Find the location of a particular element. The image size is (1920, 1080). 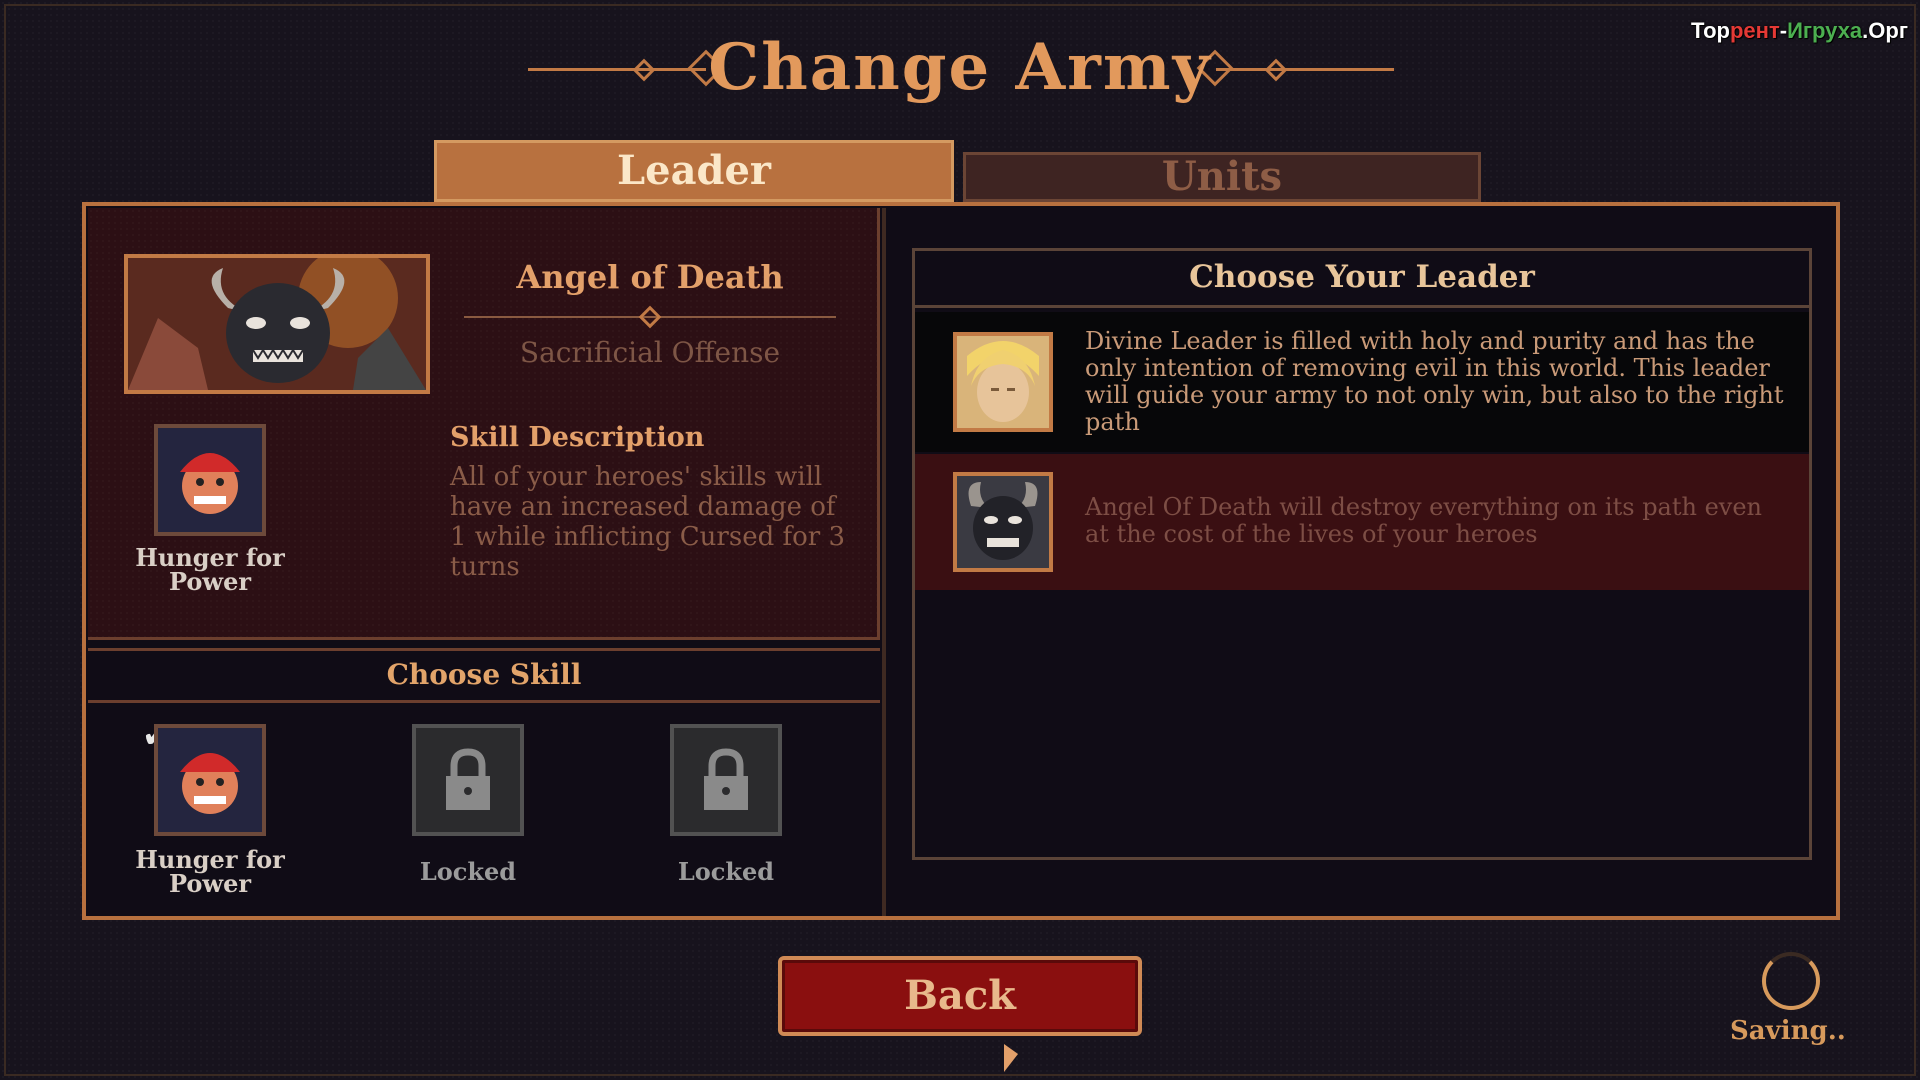

angel-of-death-portrait is located at coordinates (1003, 522).